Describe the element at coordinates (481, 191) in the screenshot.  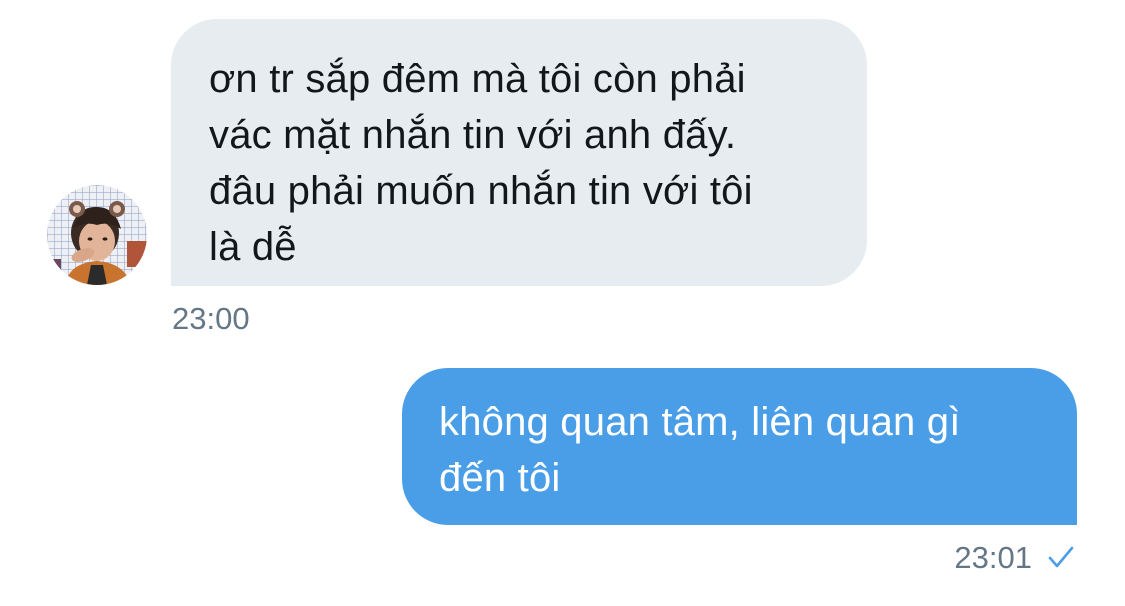
I see `message-text-line: đâu phải muốn nhắn tin với tôi` at that location.